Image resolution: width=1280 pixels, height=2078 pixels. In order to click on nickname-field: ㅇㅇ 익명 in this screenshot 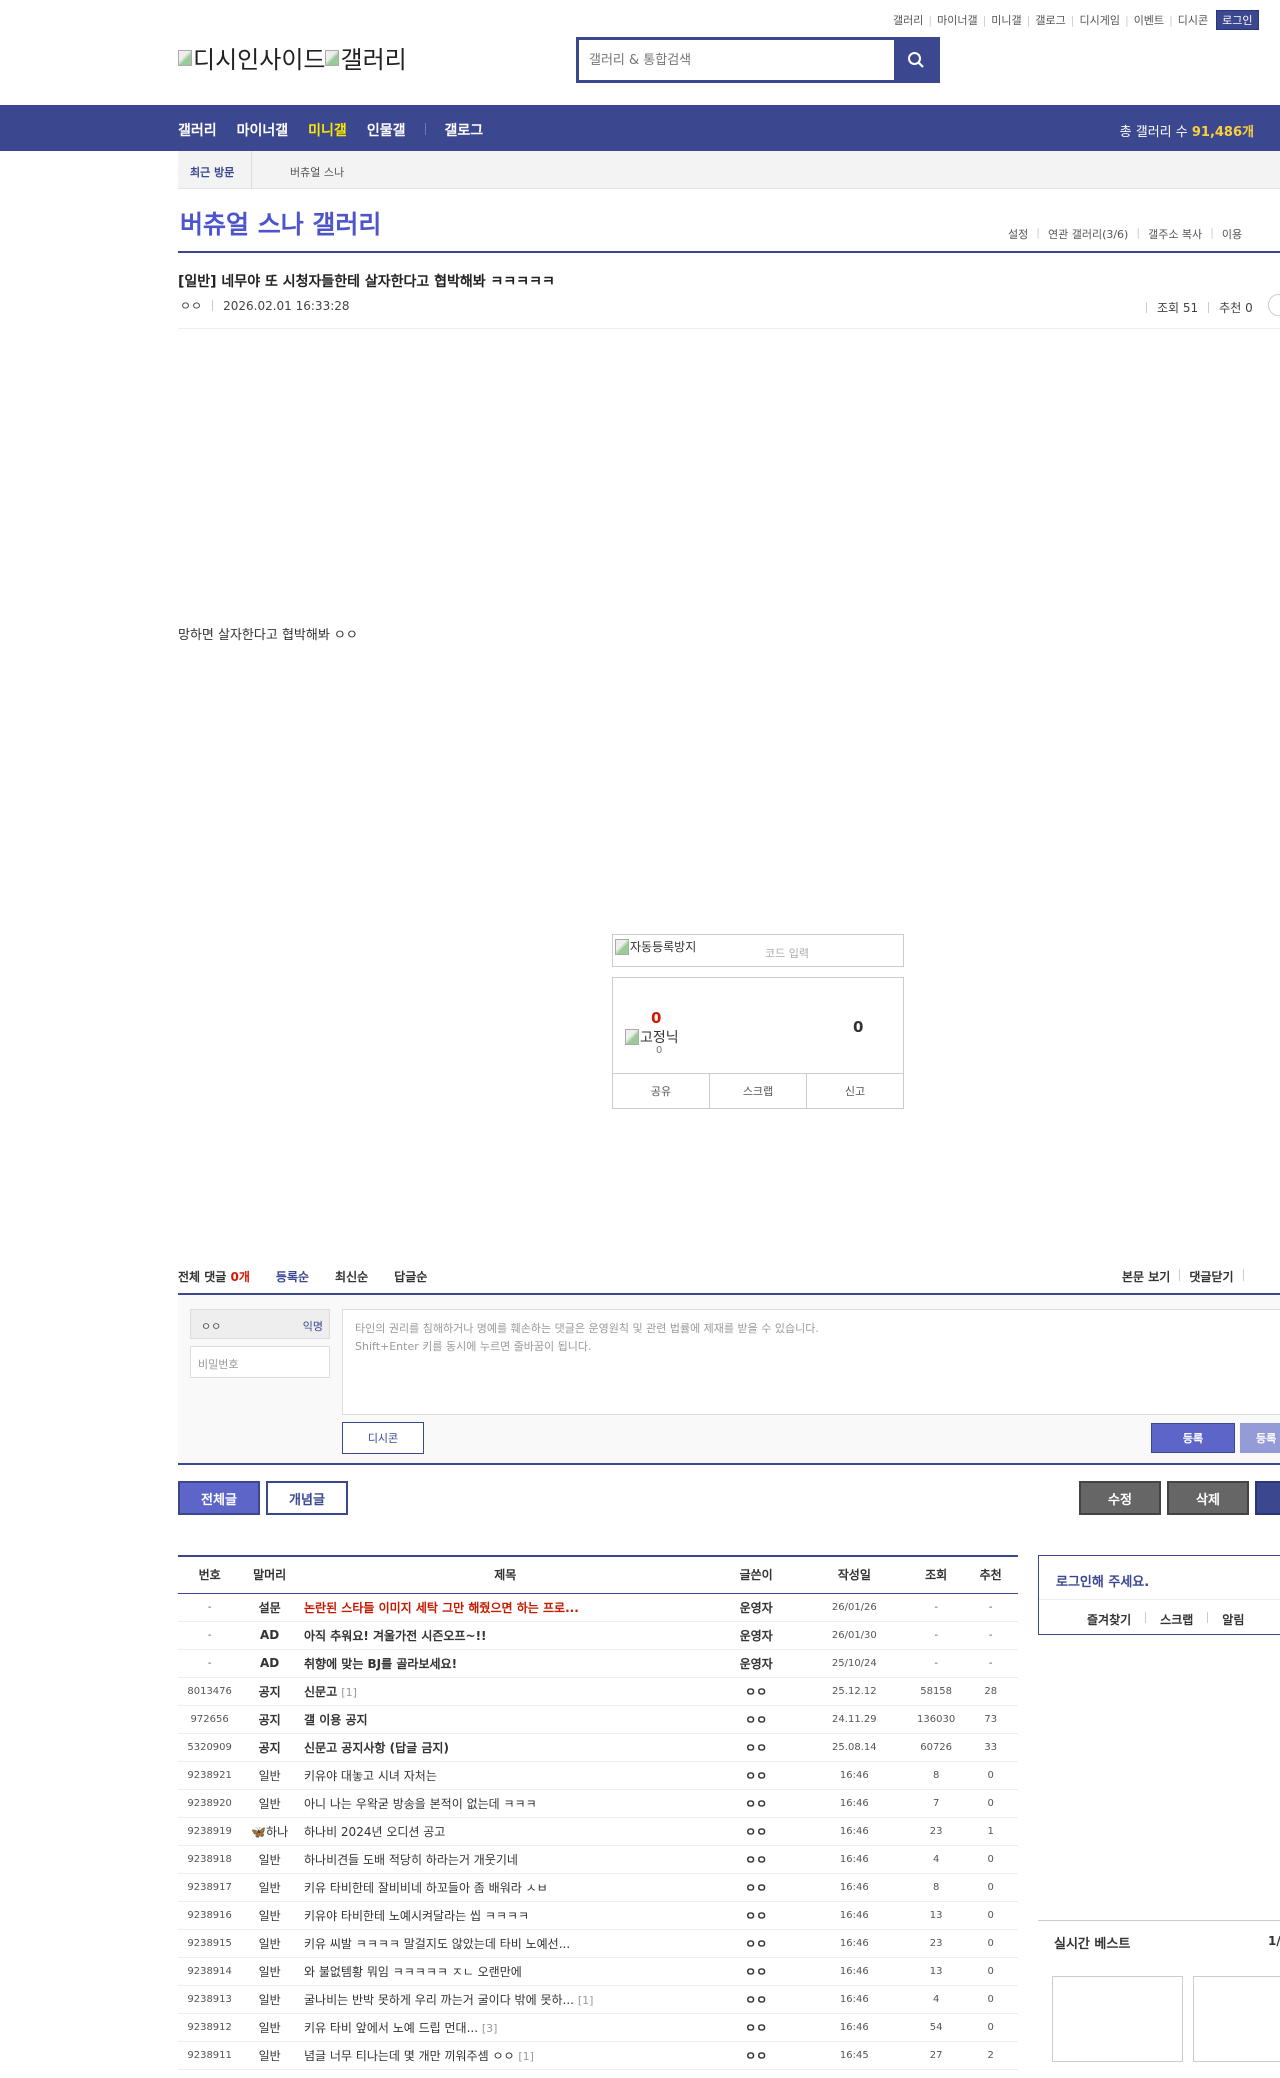, I will do `click(260, 1324)`.